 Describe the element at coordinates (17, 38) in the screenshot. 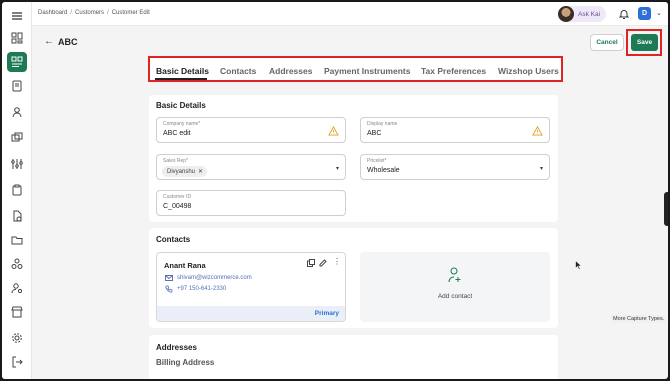

I see `dashboard-icon` at that location.